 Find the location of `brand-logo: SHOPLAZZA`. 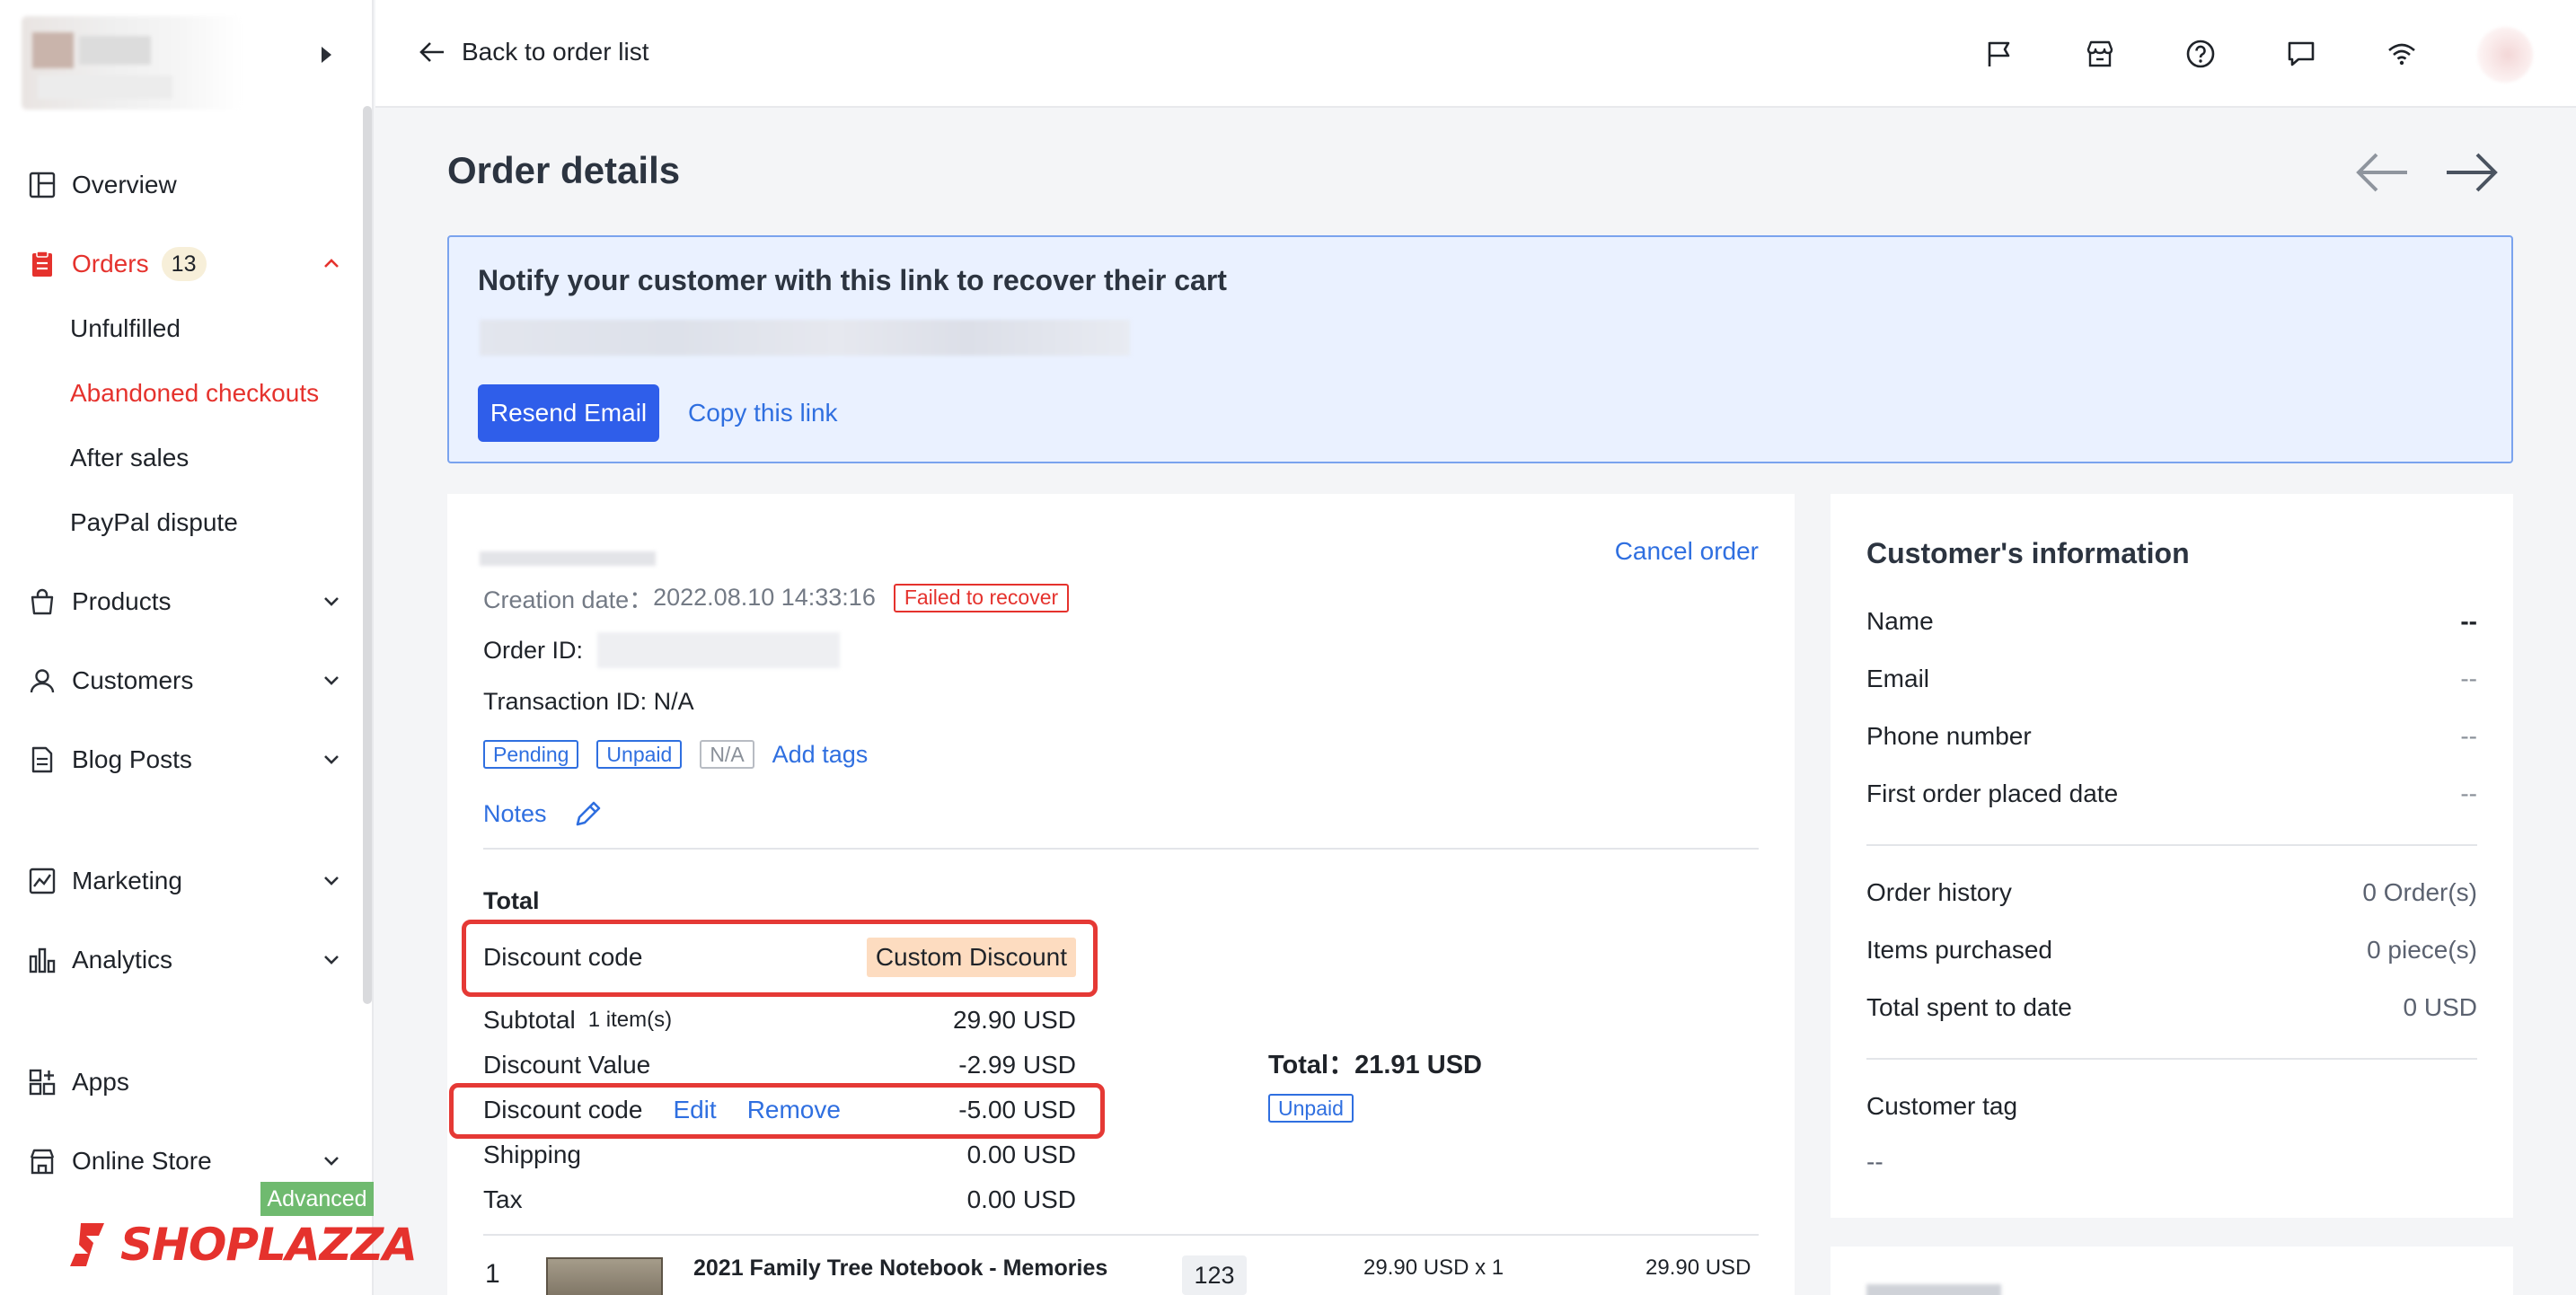

brand-logo: SHOPLAZZA is located at coordinates (243, 1244).